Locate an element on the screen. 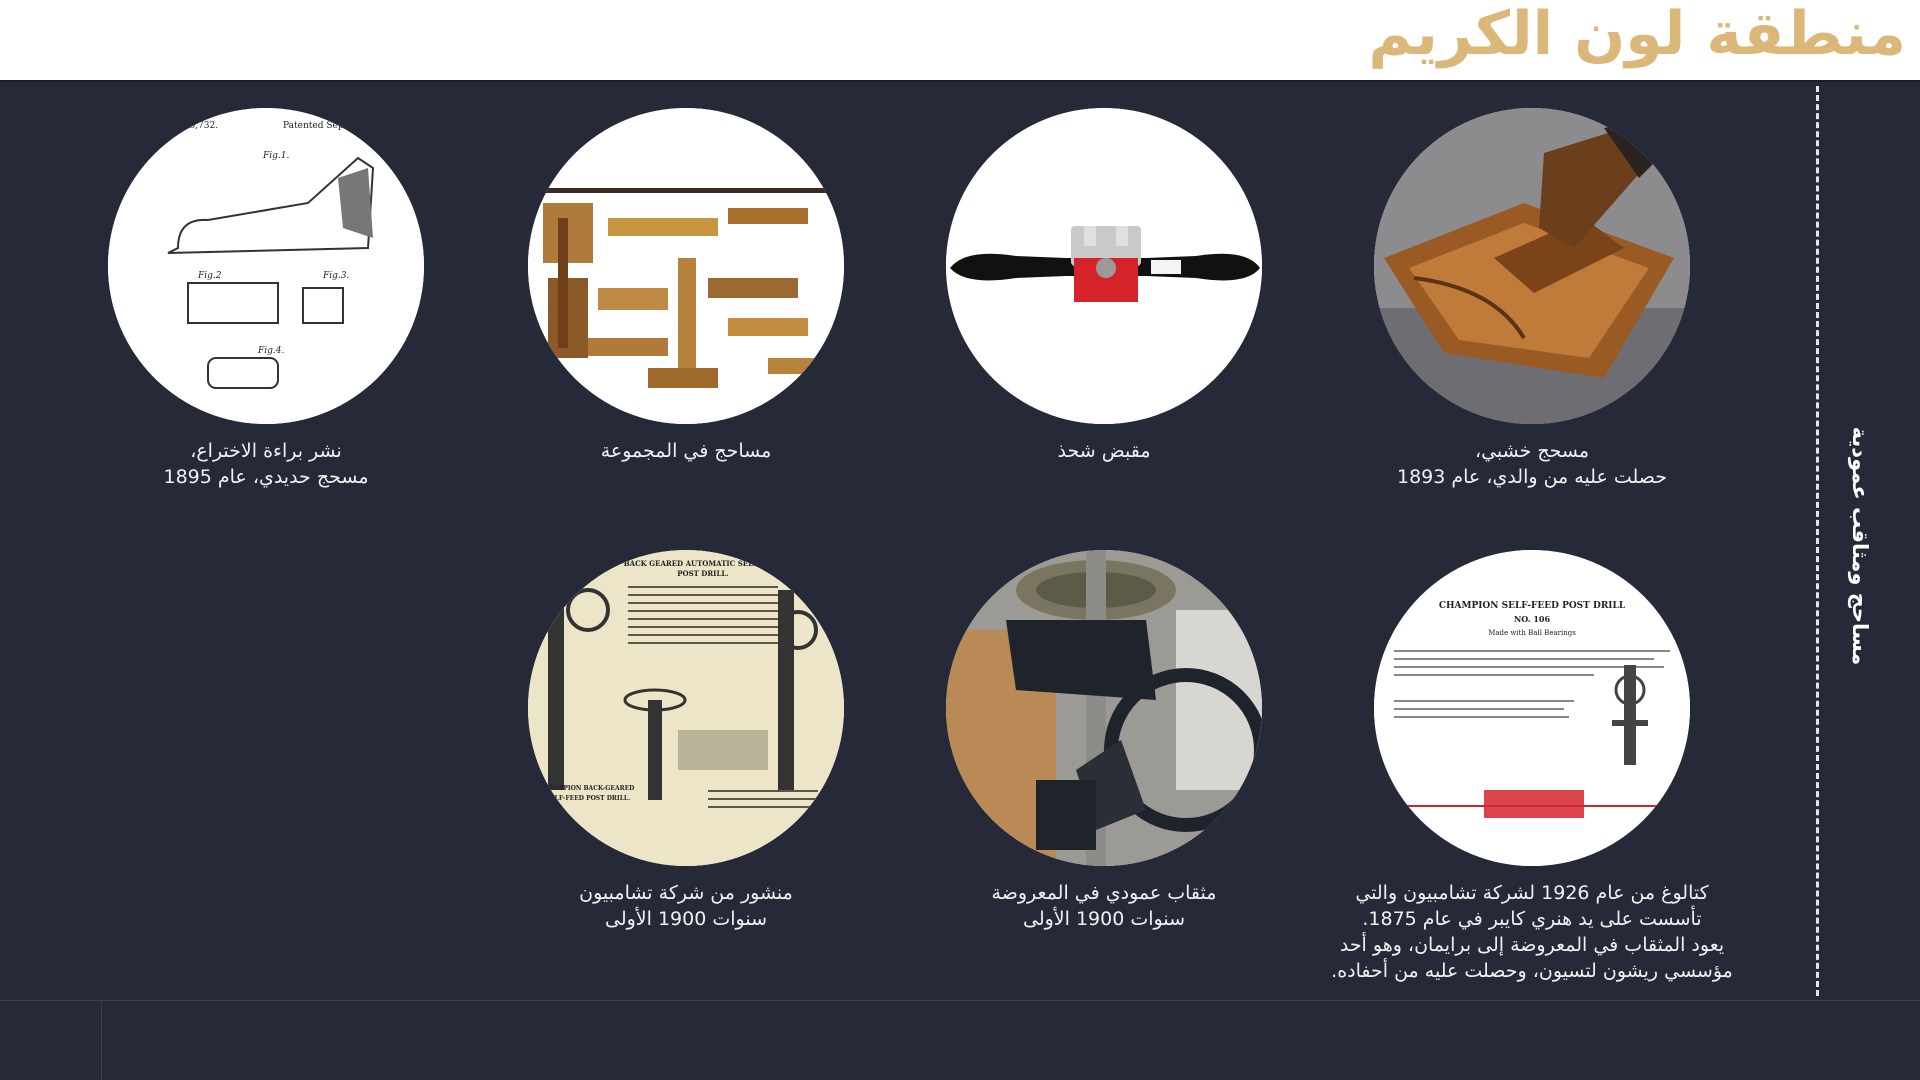 This screenshot has width=1920, height=1080. spokeshave-image is located at coordinates (1104, 266).